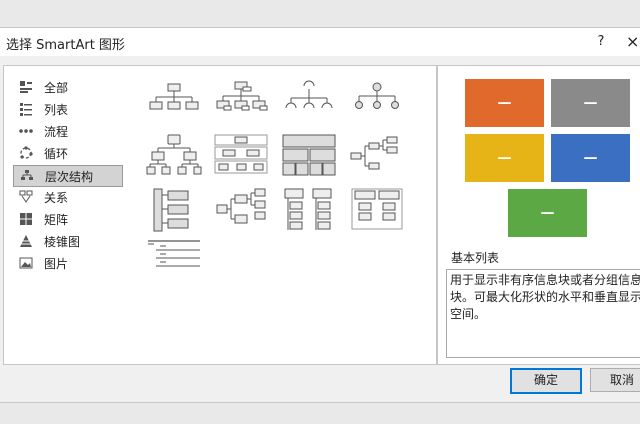 This screenshot has height=424, width=640. What do you see at coordinates (377, 211) in the screenshot?
I see `layout-lined-list` at bounding box center [377, 211].